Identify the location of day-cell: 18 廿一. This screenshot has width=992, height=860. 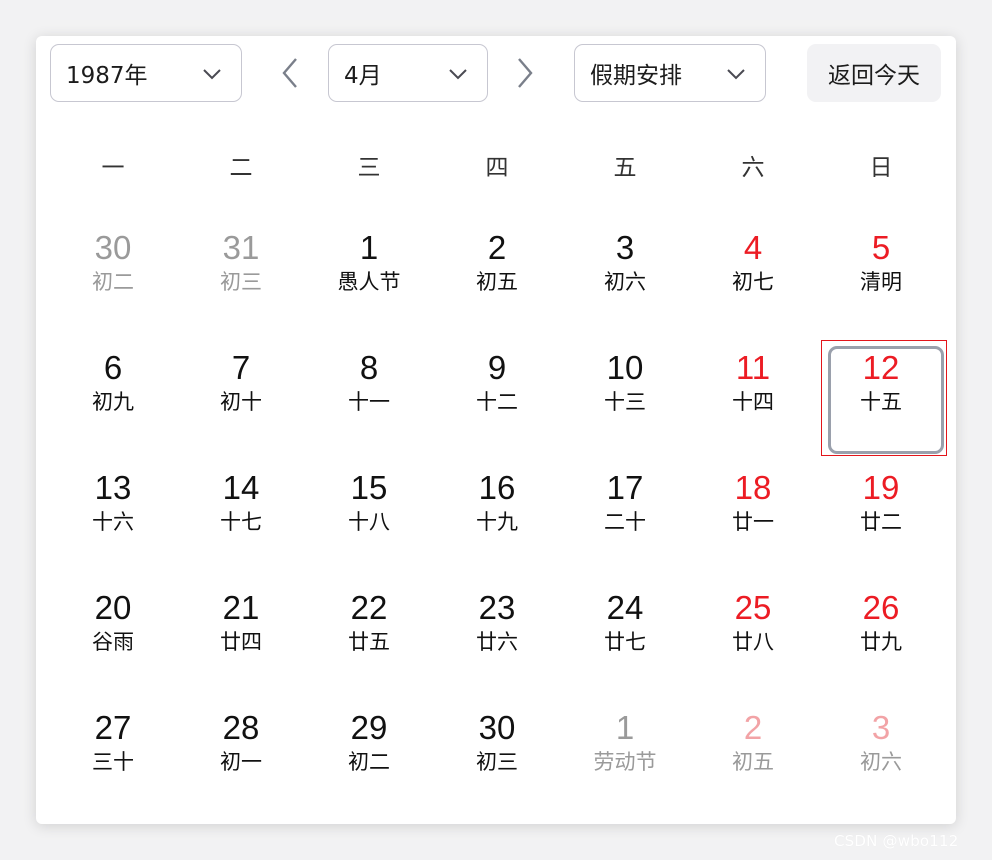
(753, 516).